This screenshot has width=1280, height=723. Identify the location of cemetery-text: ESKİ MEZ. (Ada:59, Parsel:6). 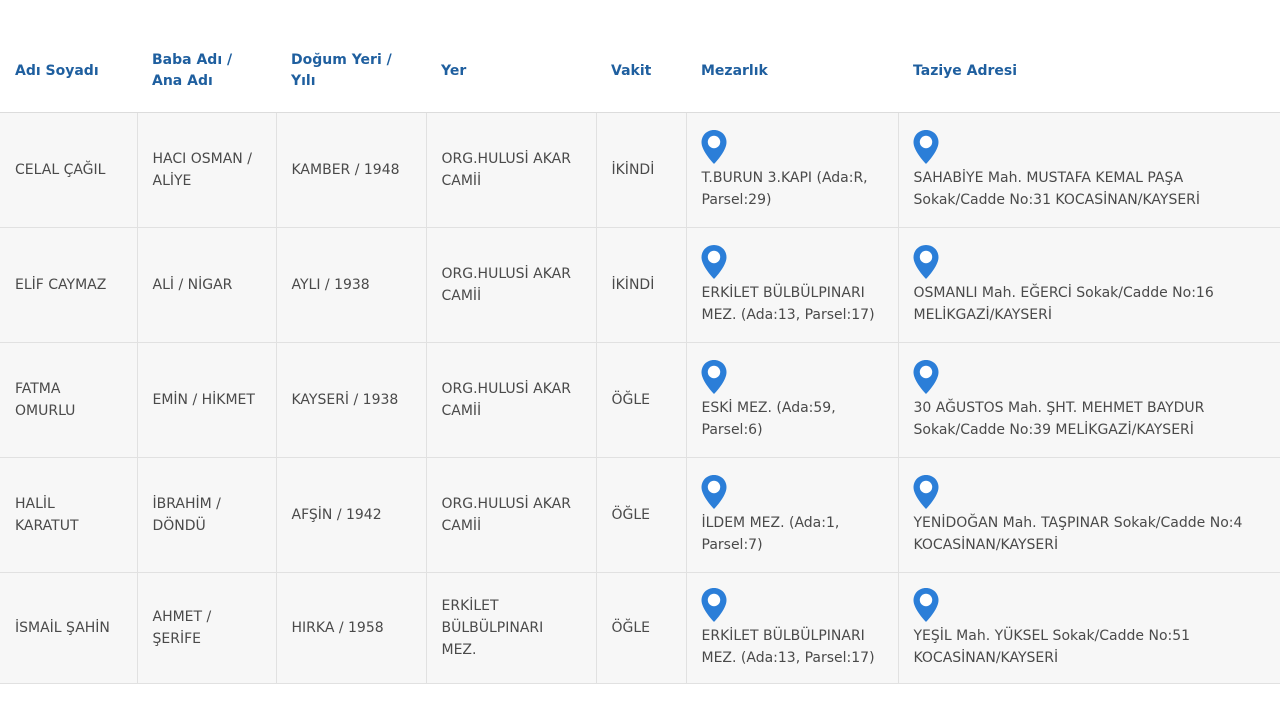
(792, 419).